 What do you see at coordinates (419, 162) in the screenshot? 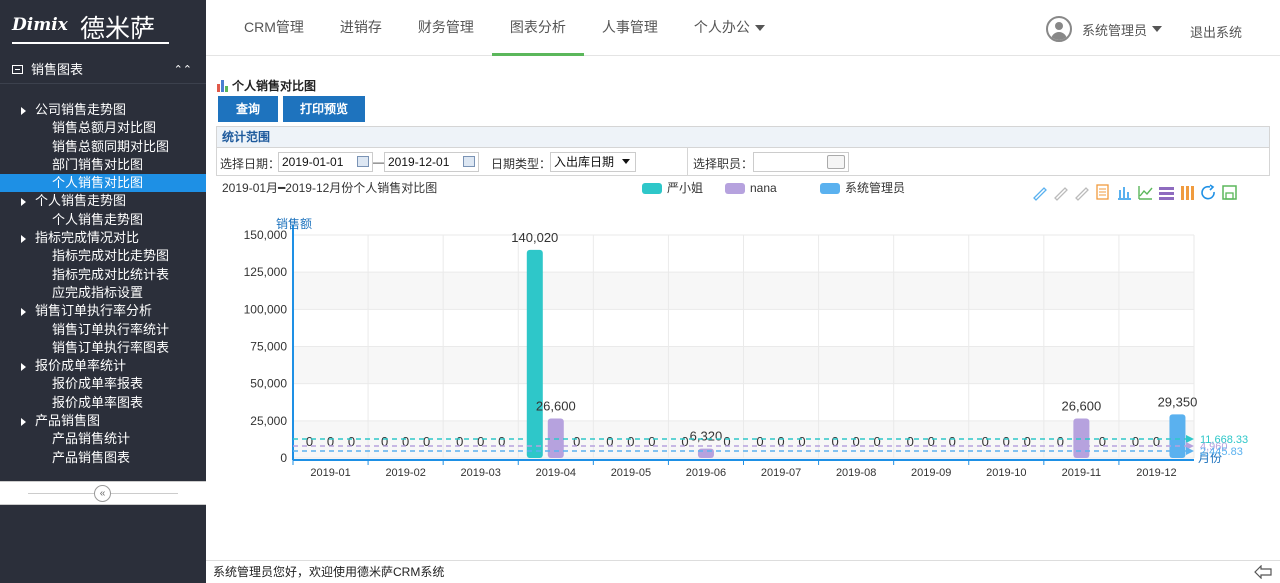
I see `date-to-value: 2019-12-01` at bounding box center [419, 162].